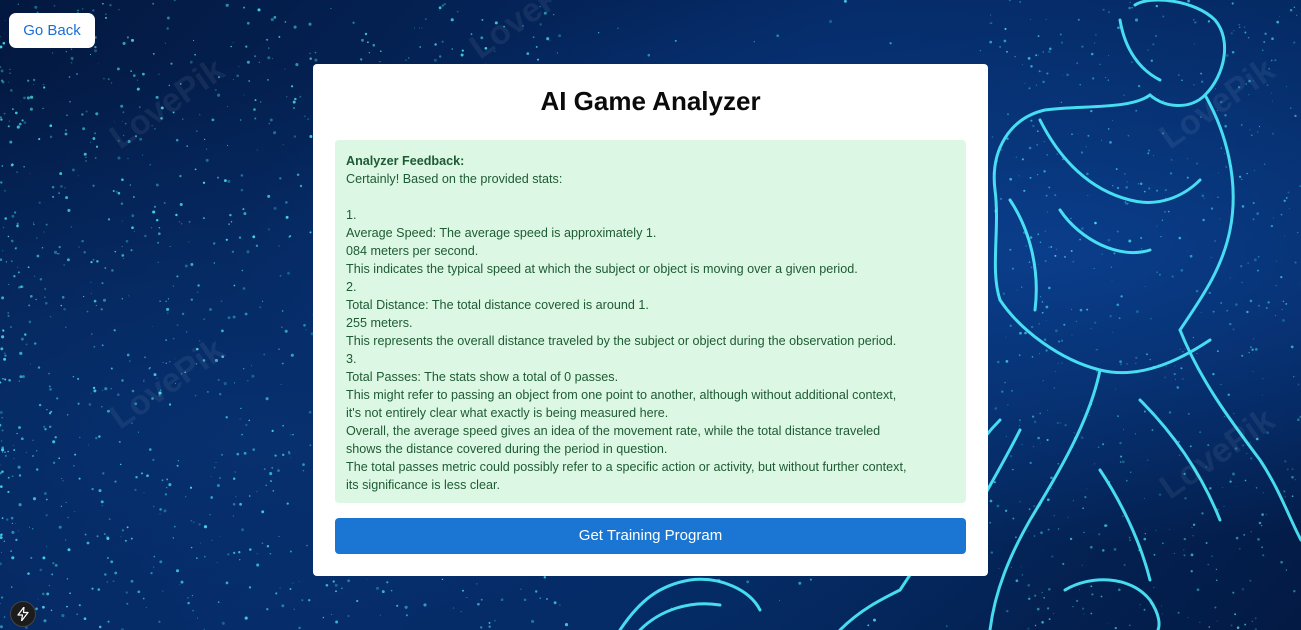 This screenshot has height=630, width=1301. Describe the element at coordinates (379, 323) in the screenshot. I see `feedback-line: 255 meters.` at that location.